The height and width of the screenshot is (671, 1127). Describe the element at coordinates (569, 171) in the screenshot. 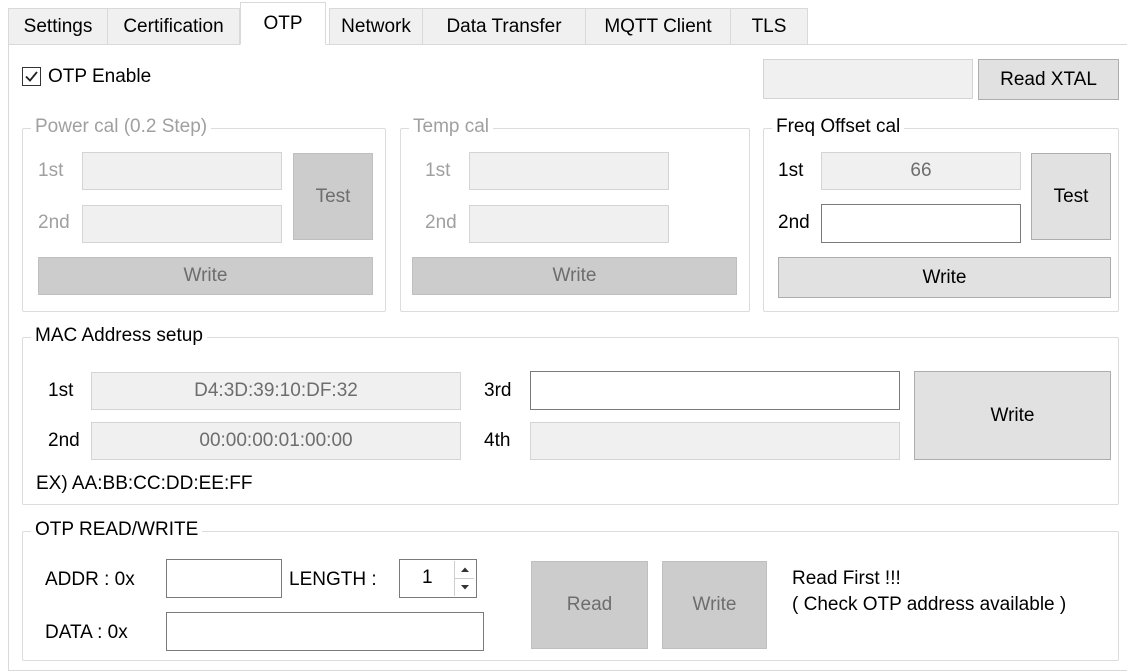

I see `temp-cal-first-input` at that location.